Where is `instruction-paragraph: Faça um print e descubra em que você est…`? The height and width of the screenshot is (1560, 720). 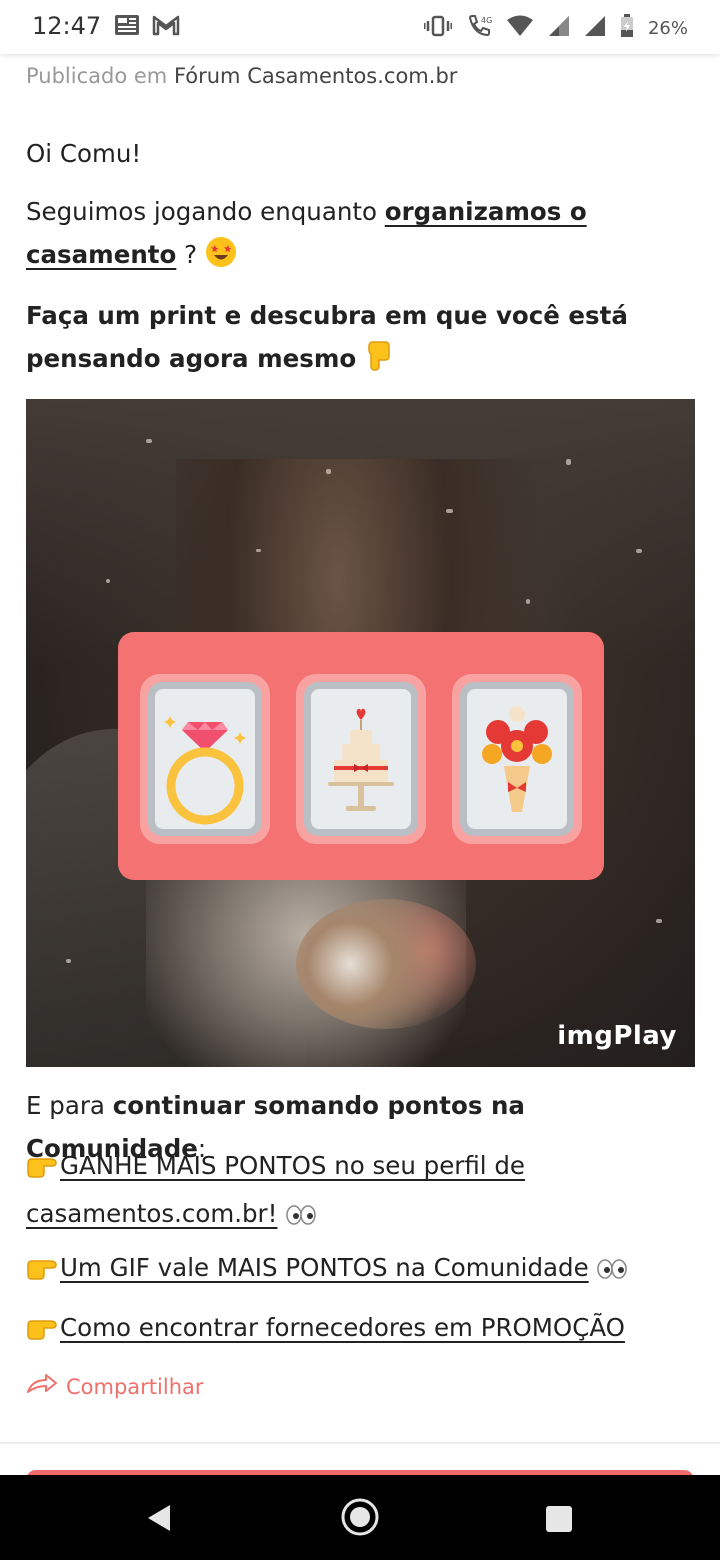 instruction-paragraph: Faça um print e descubra em que você est… is located at coordinates (360, 339).